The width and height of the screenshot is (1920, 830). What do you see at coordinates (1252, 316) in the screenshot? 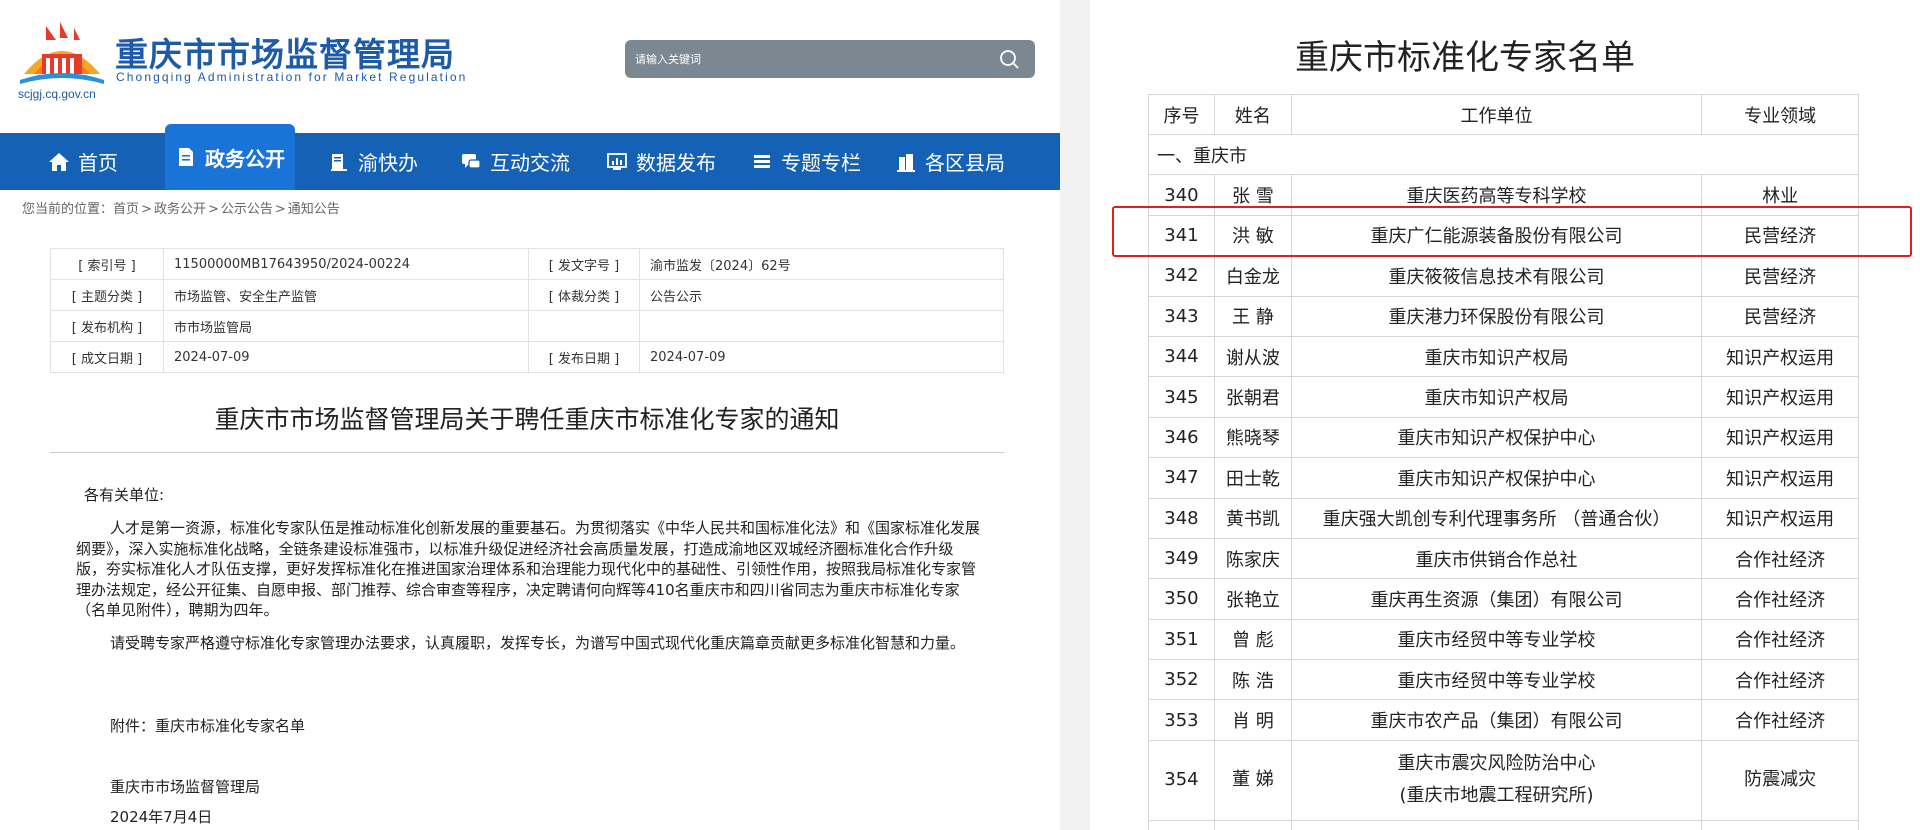
I see `cell-name: 王 静` at bounding box center [1252, 316].